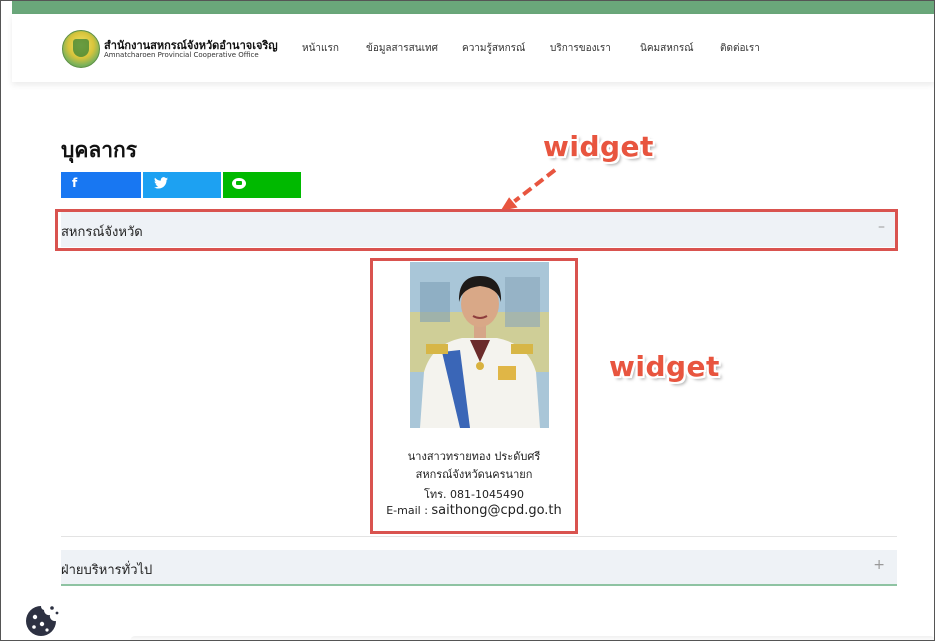 This screenshot has width=935, height=641. I want to click on nav-item-settlements: นิคมสหกรณ์, so click(667, 48).